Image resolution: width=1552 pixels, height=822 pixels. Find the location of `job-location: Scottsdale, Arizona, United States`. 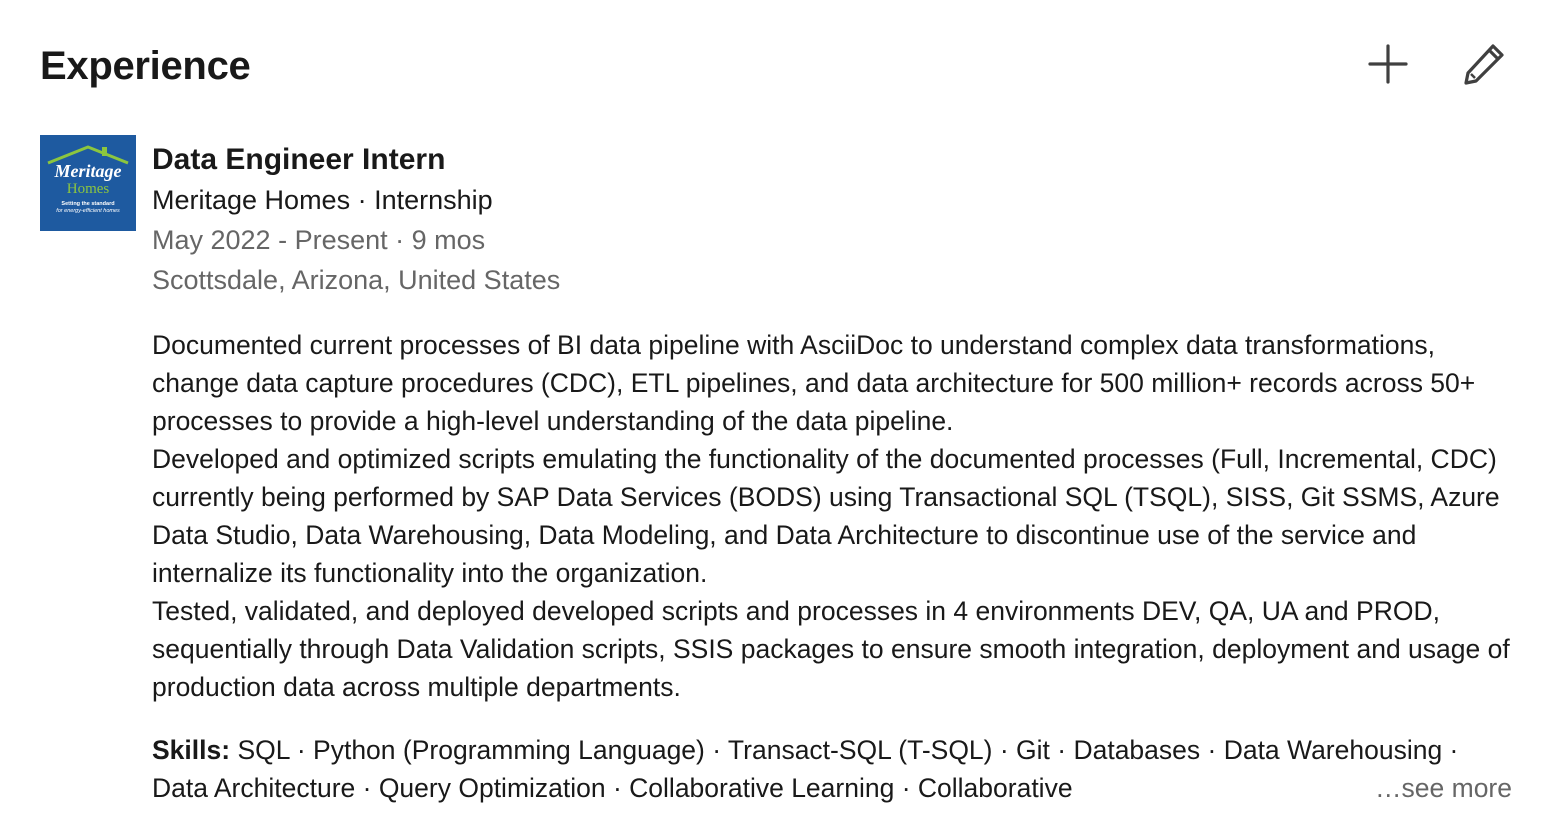

job-location: Scottsdale, Arizona, United States is located at coordinates (356, 280).